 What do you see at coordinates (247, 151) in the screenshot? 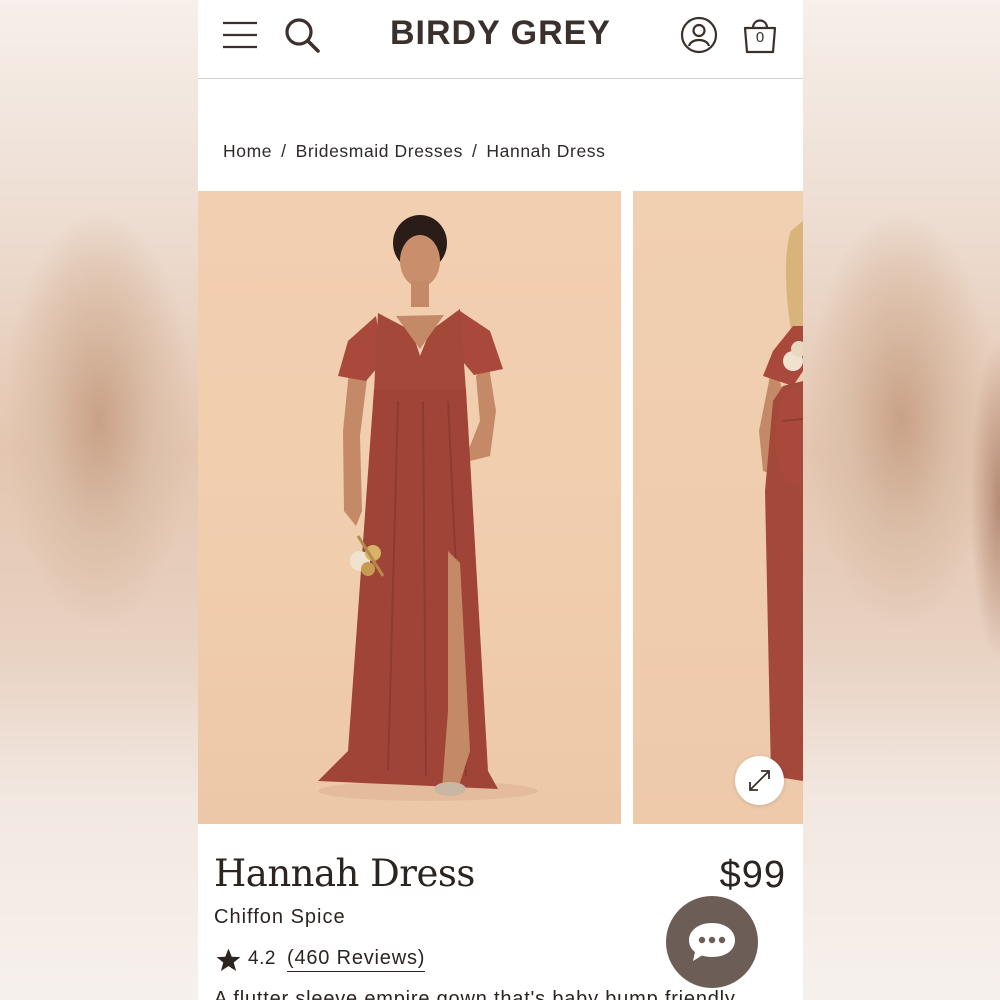
I see `breadcrumb-home: Home` at bounding box center [247, 151].